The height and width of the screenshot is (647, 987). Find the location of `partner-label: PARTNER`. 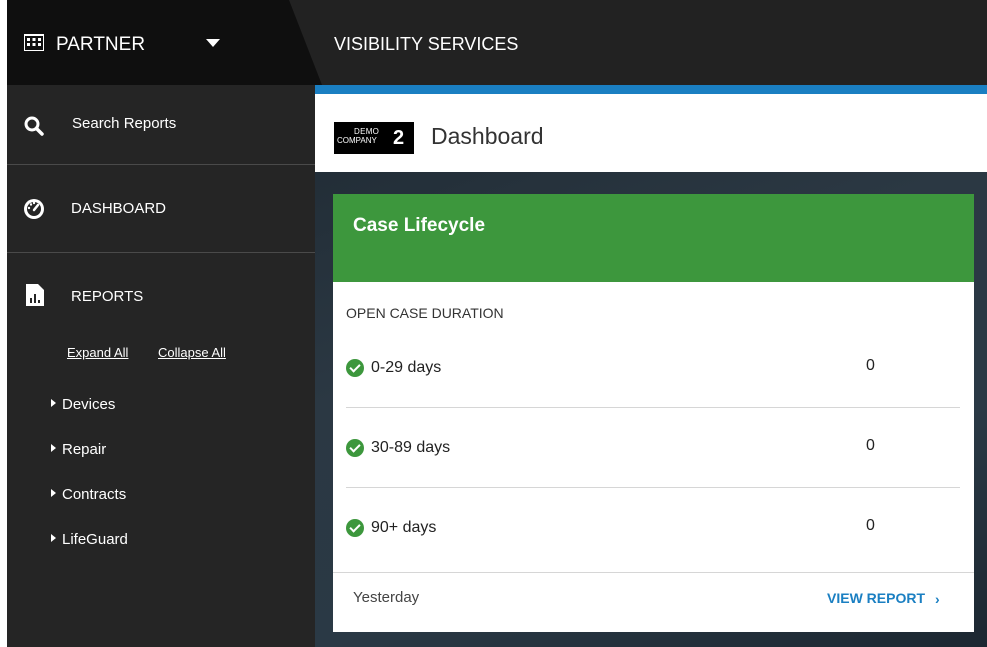

partner-label: PARTNER is located at coordinates (101, 44).